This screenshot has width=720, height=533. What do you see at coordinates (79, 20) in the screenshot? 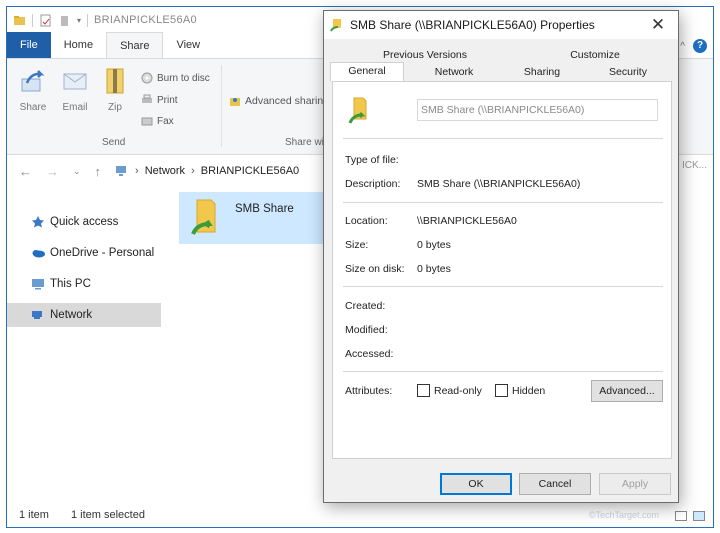
I see `quick-access-dropdown-icon: ▾` at bounding box center [79, 20].